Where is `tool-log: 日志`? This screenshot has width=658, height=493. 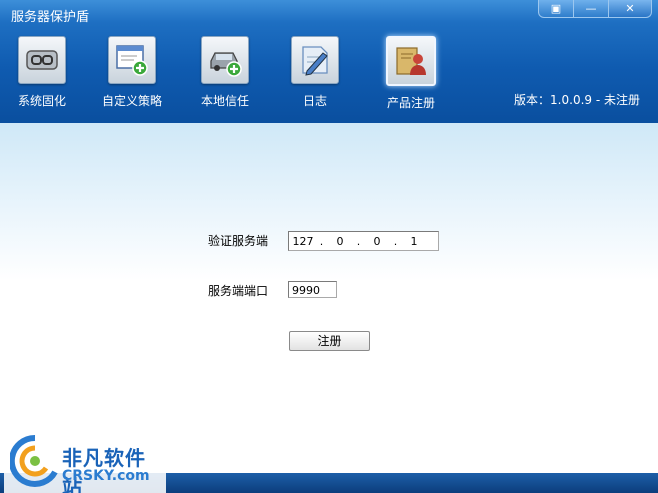
tool-log: 日志 is located at coordinates (315, 72).